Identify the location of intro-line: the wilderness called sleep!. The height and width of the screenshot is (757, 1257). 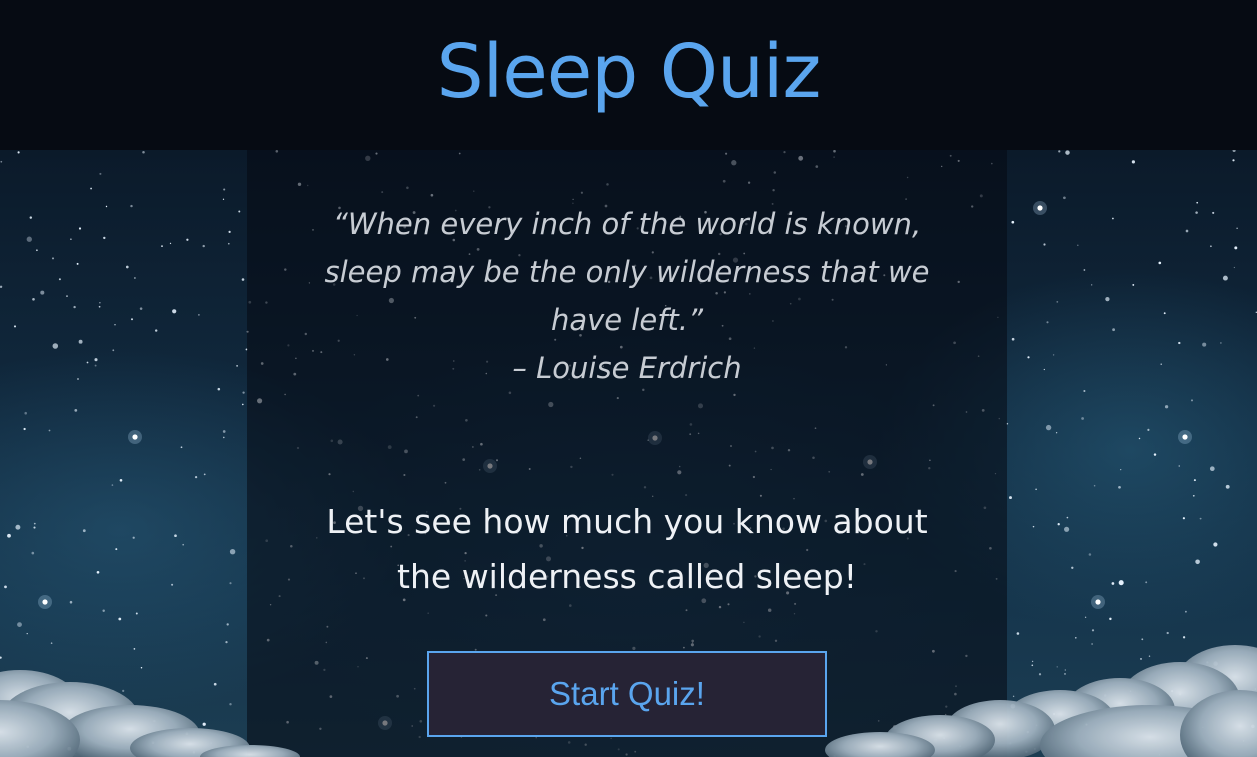
(627, 576).